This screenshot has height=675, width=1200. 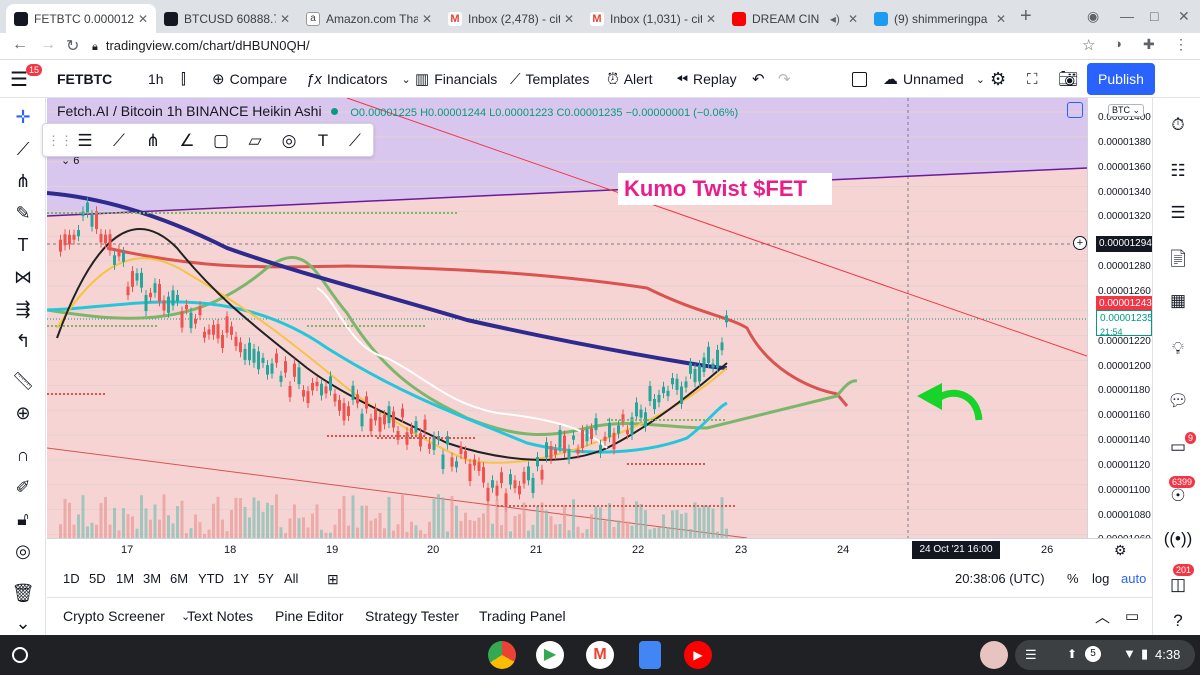 What do you see at coordinates (19, 79) in the screenshot?
I see `main-menu-button: ☰` at bounding box center [19, 79].